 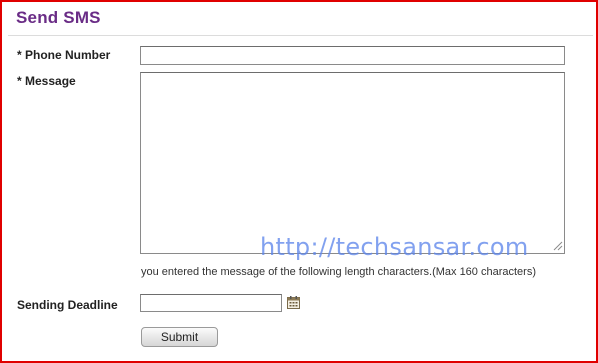 What do you see at coordinates (46, 81) in the screenshot?
I see `message-label: * Message` at bounding box center [46, 81].